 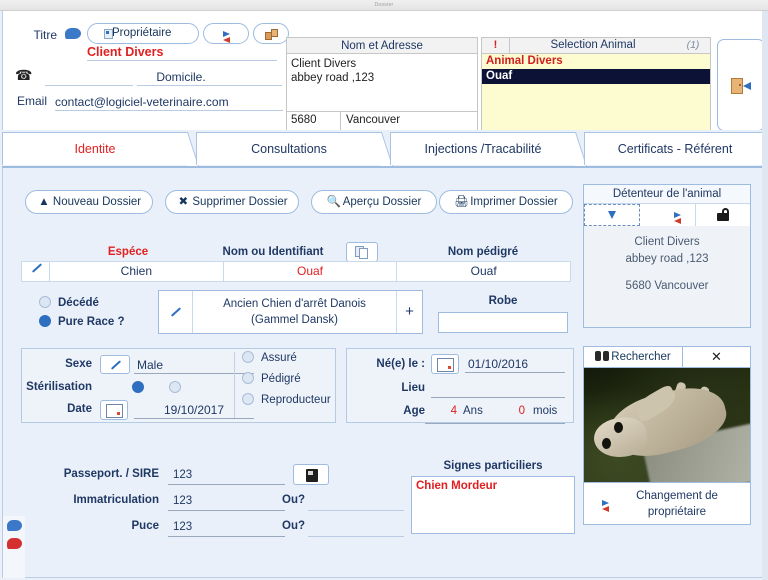 I want to click on immatriculation-input: 123, so click(x=226, y=501).